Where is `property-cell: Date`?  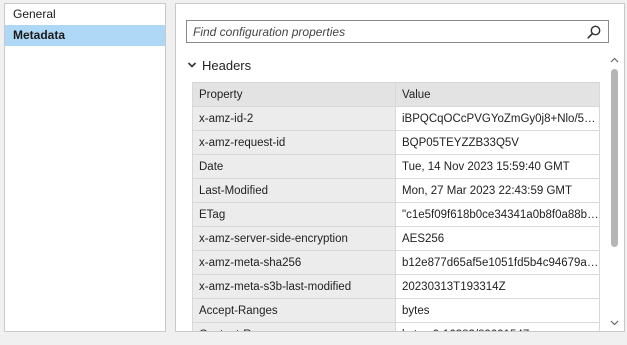
property-cell: Date is located at coordinates (294, 166).